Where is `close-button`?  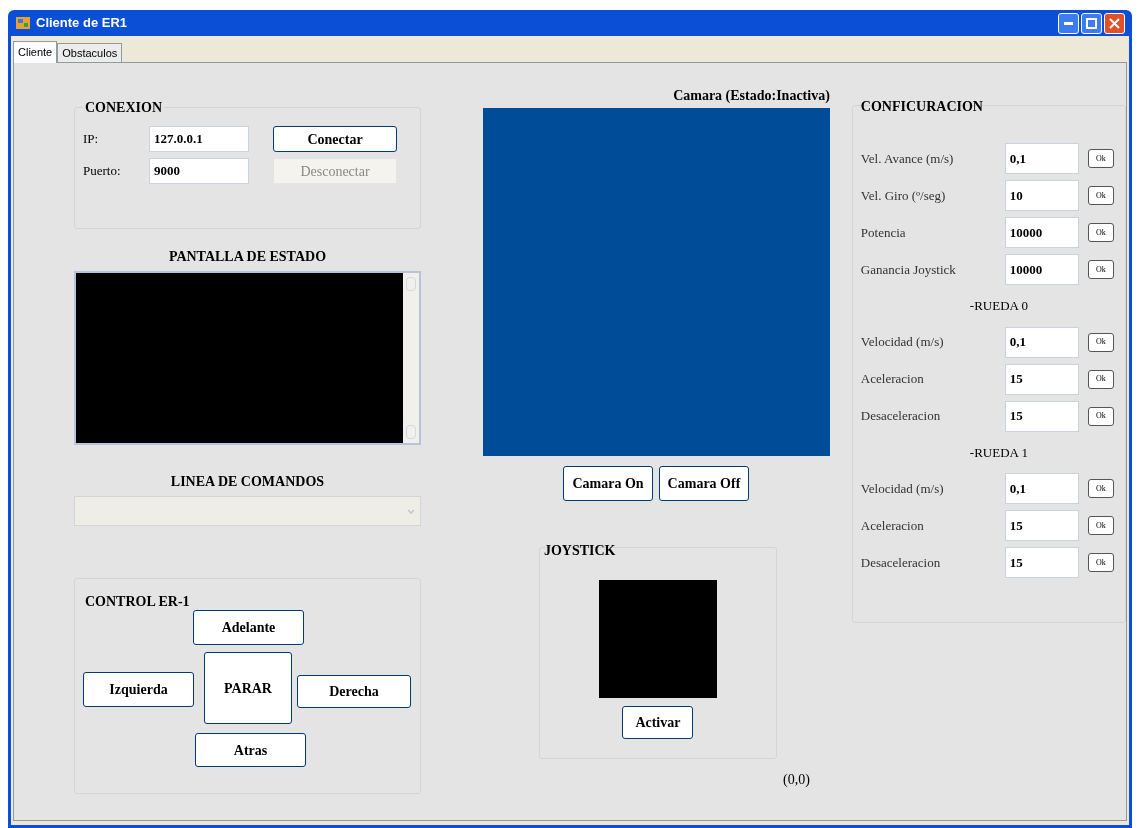
close-button is located at coordinates (1114, 23).